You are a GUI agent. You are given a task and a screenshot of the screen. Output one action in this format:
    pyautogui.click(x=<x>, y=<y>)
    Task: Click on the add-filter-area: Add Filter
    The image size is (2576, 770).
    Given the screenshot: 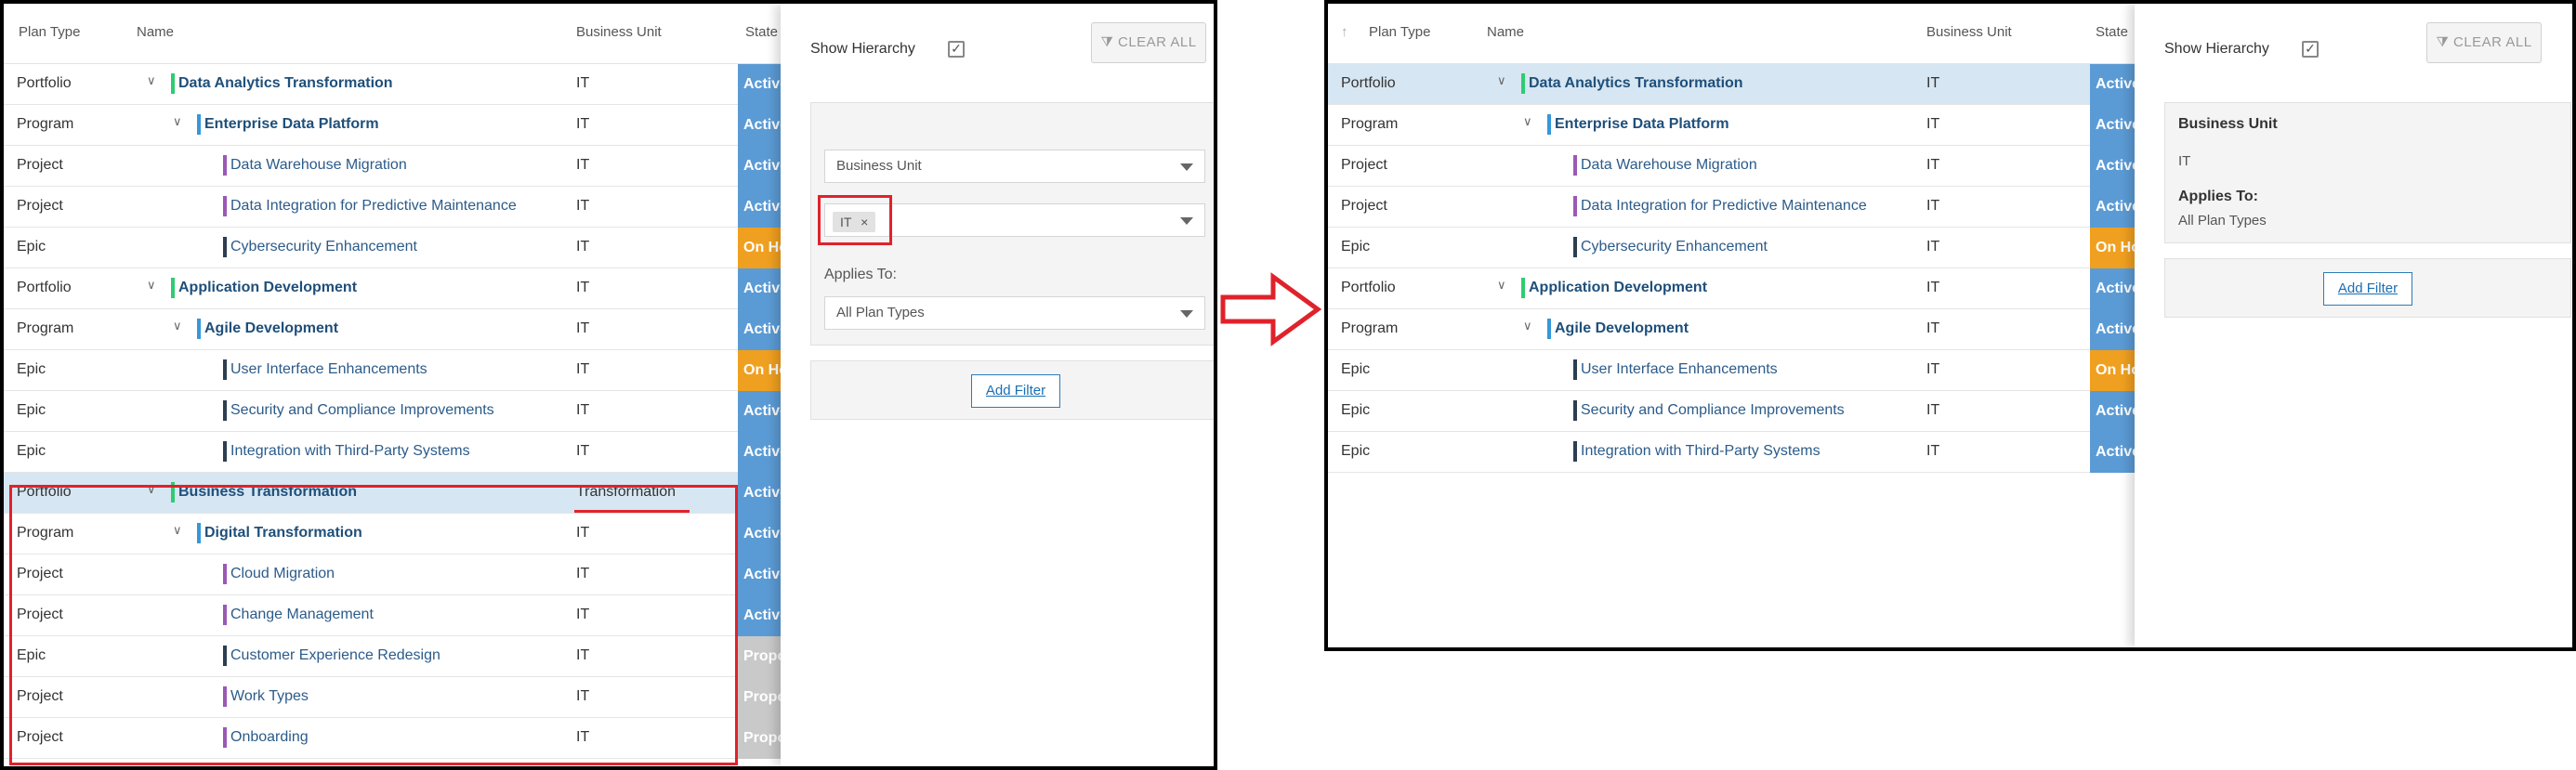 What is the action you would take?
    pyautogui.click(x=1012, y=390)
    